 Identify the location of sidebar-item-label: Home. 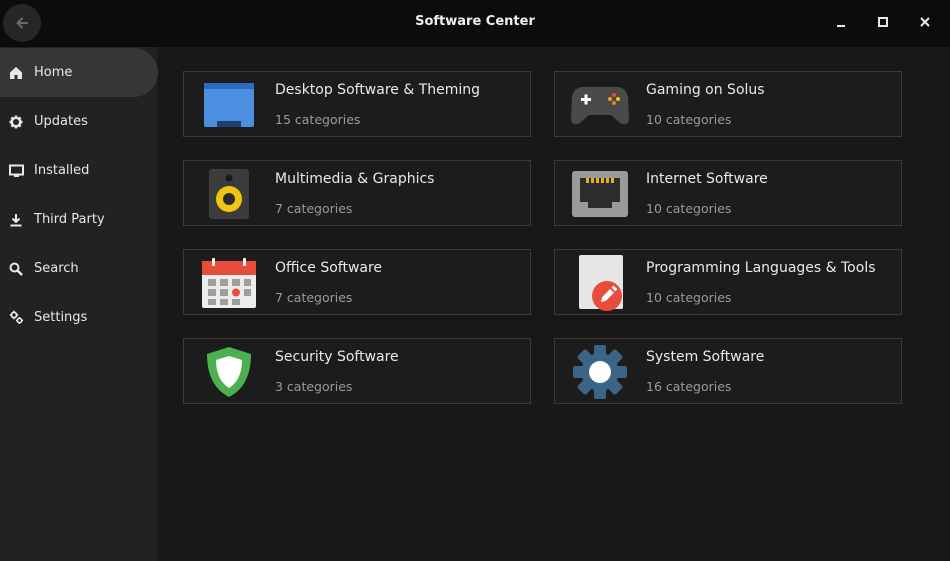
(53, 72).